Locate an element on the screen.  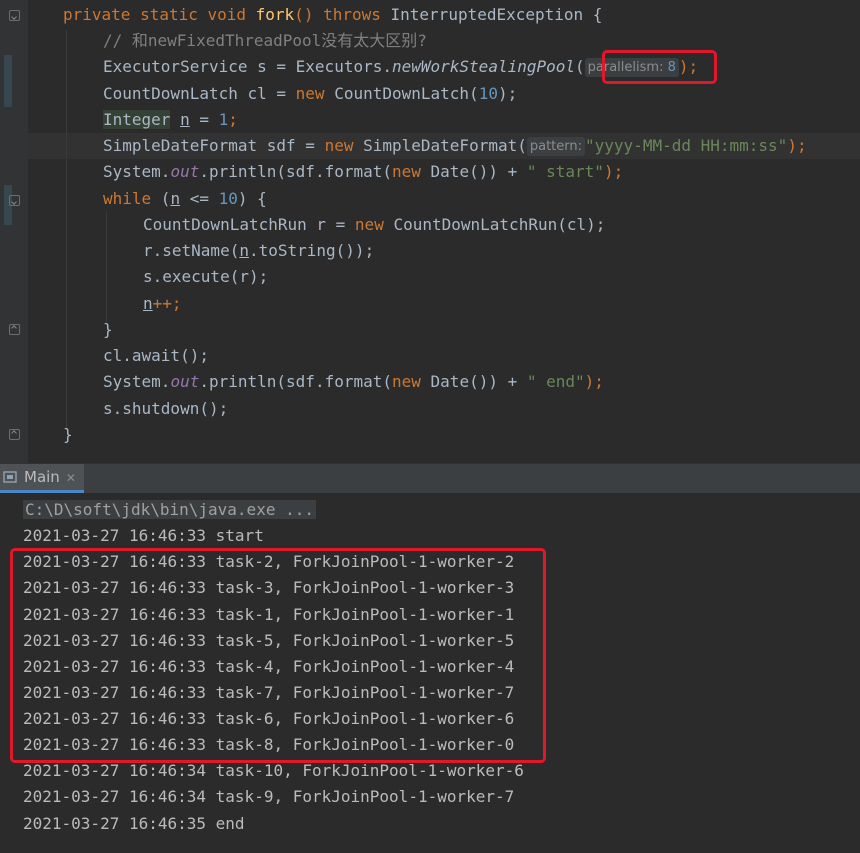
parameter-hint-pattern: pattern: is located at coordinates (556, 146).